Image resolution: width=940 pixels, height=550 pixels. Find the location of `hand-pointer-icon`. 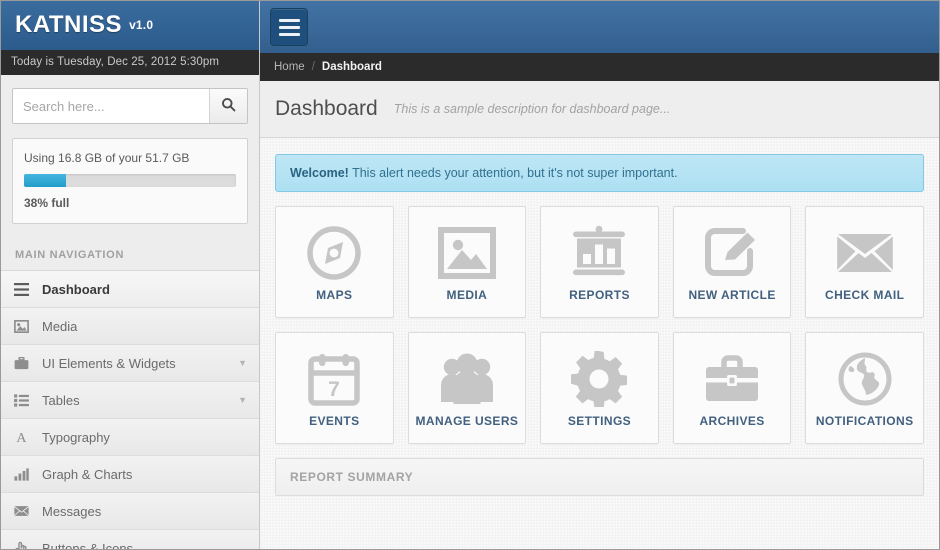

hand-pointer-icon is located at coordinates (24, 545).